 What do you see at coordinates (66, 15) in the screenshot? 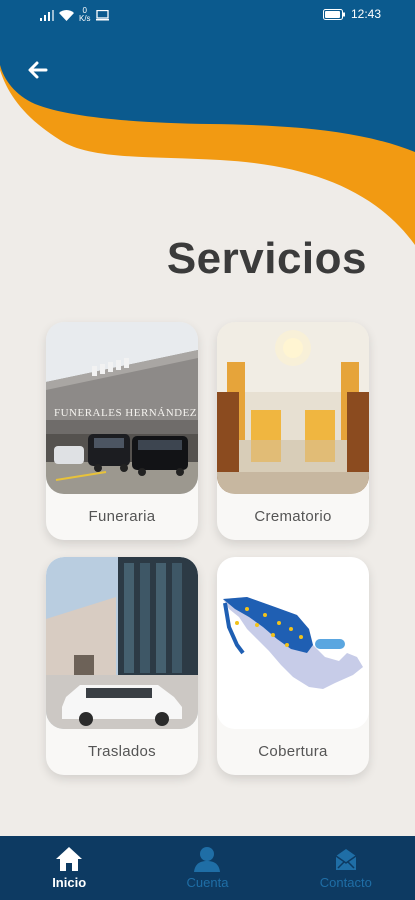
I see `wifi-icon` at bounding box center [66, 15].